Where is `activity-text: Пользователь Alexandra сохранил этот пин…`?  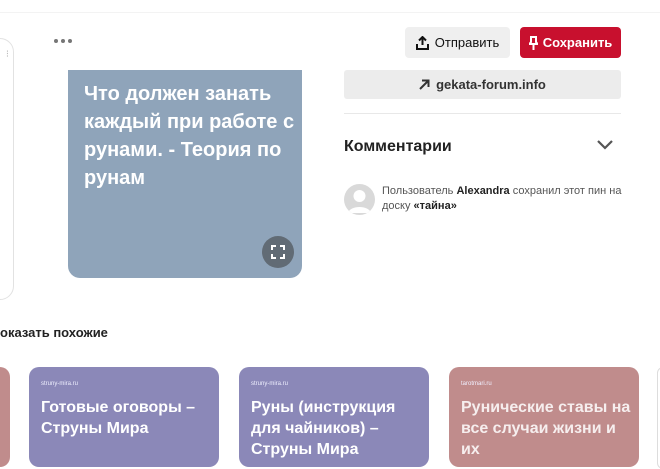 activity-text: Пользователь Alexandra сохранил этот пин… is located at coordinates (502, 199).